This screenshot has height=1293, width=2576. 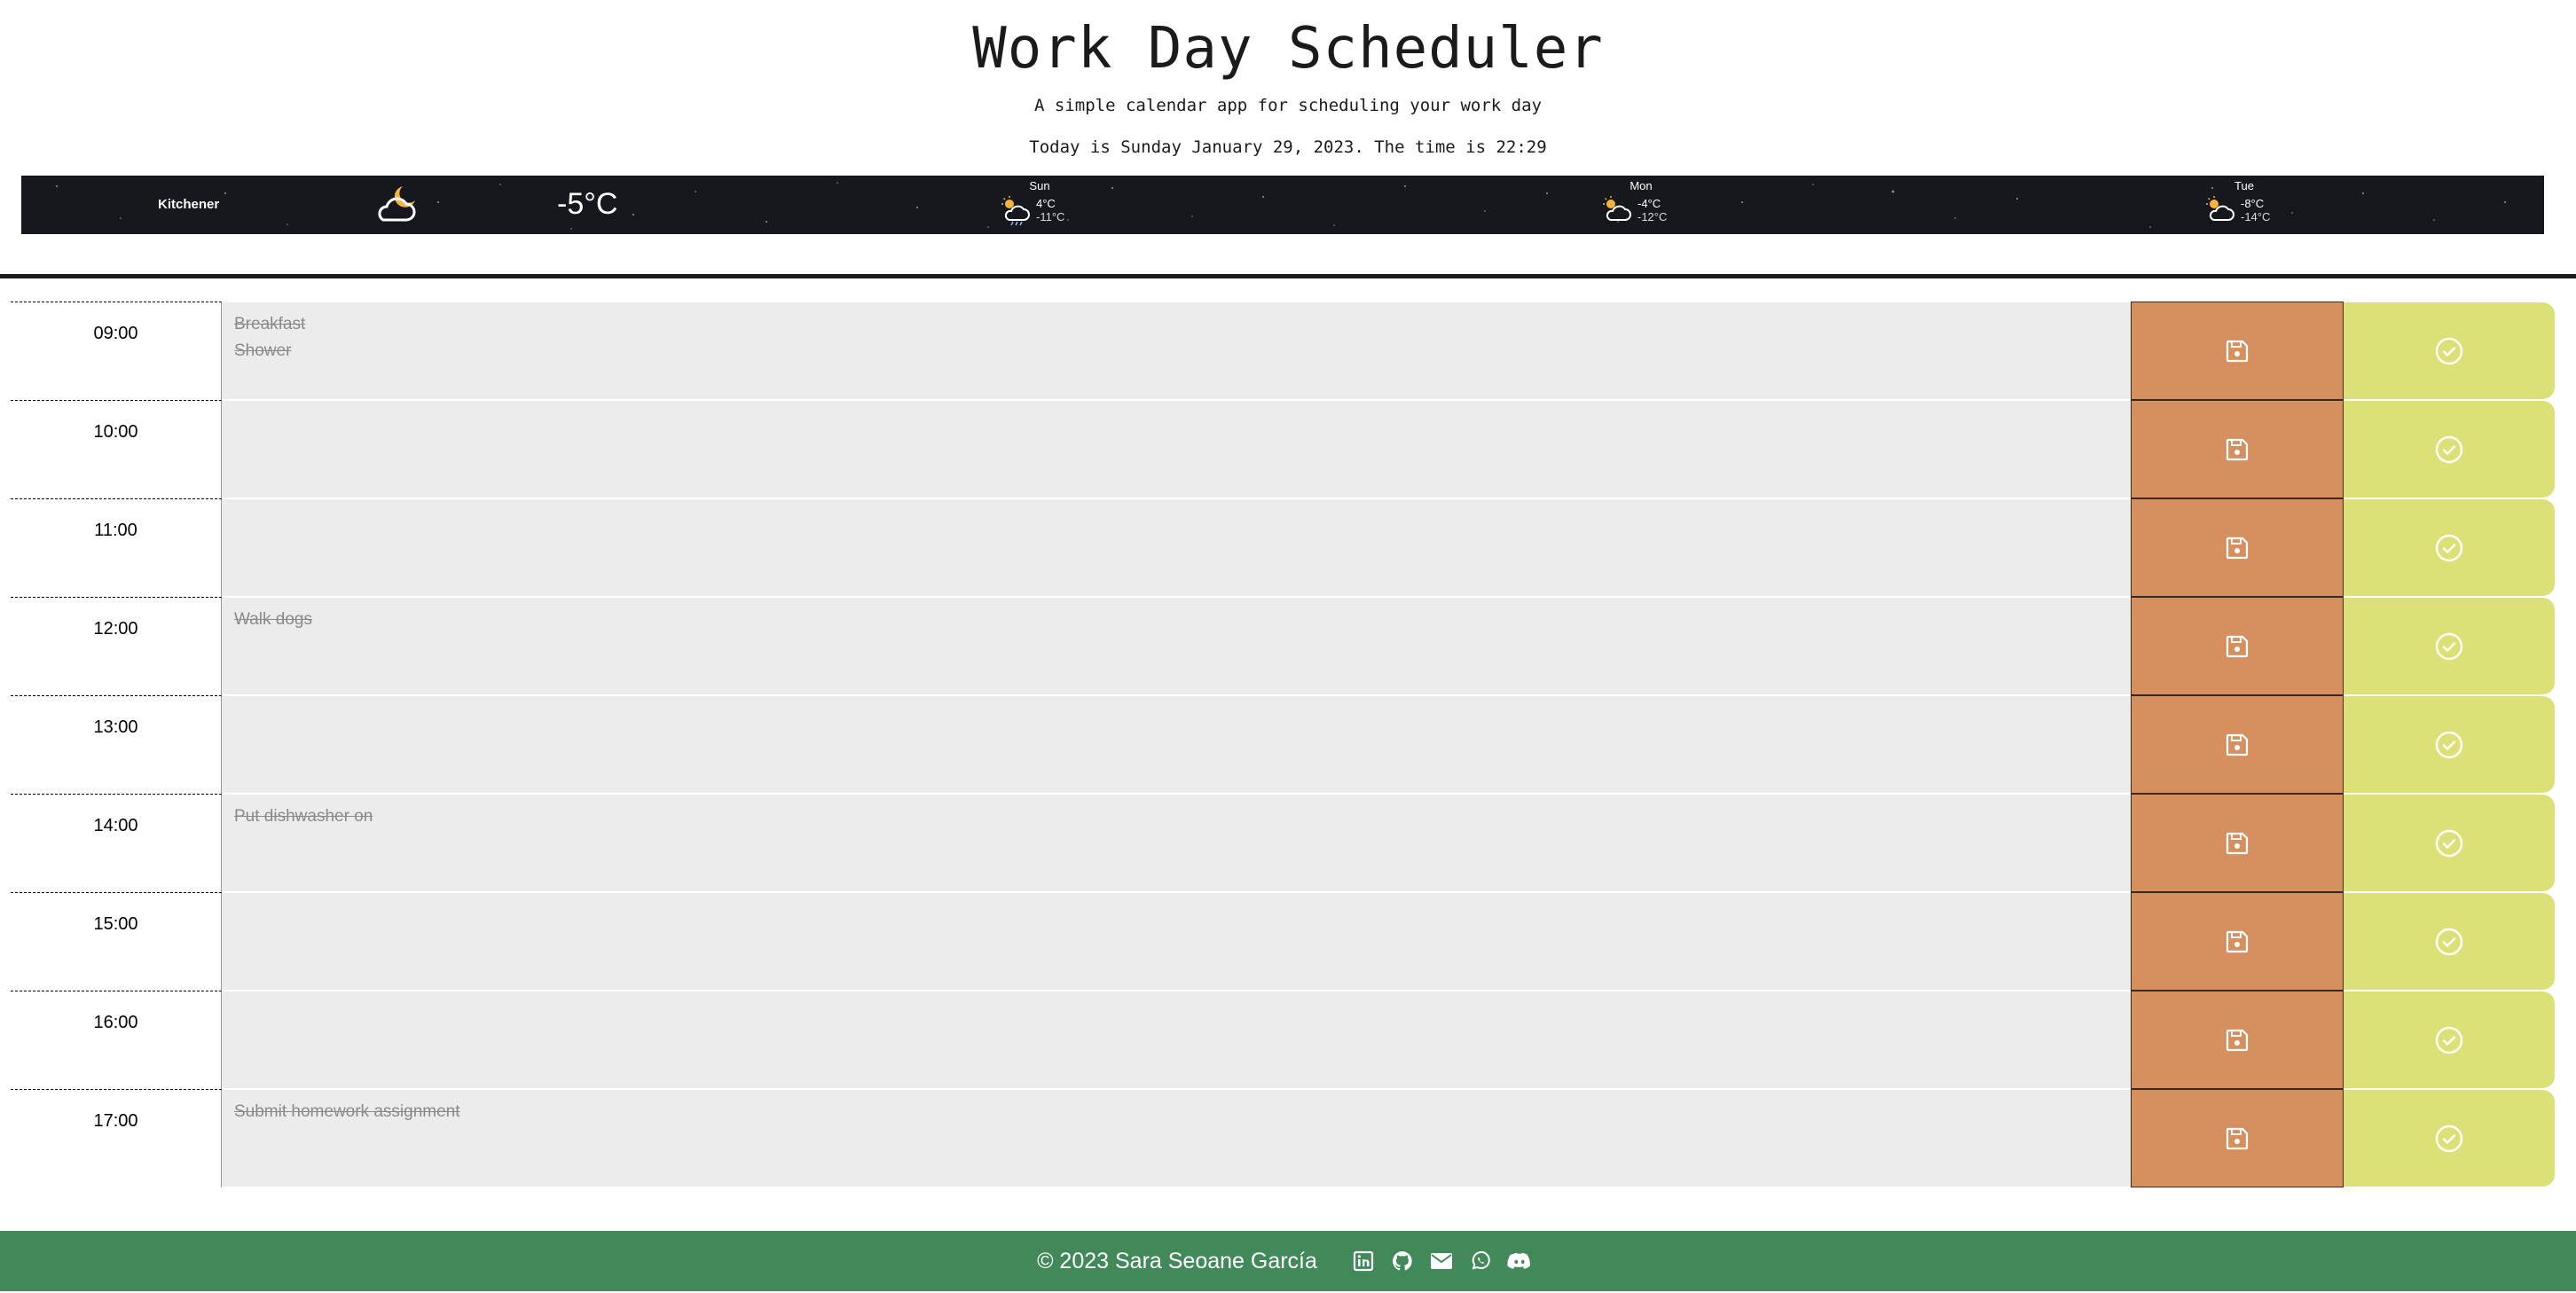 I want to click on partly-cloudy-rain-icon, so click(x=1015, y=211).